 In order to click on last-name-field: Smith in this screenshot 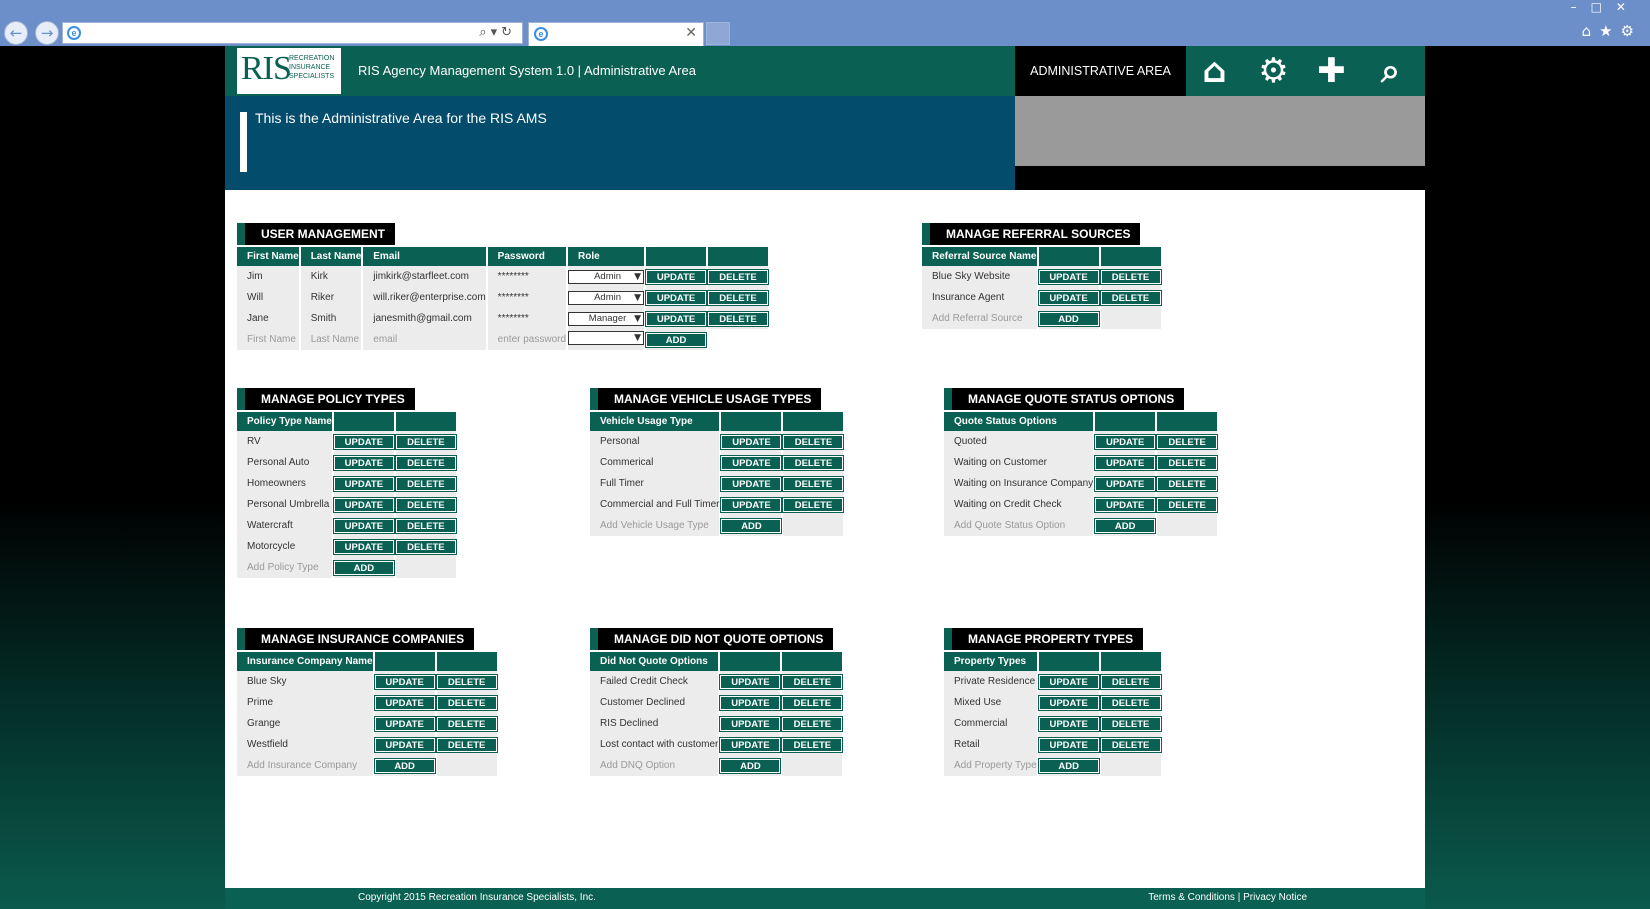, I will do `click(331, 318)`.